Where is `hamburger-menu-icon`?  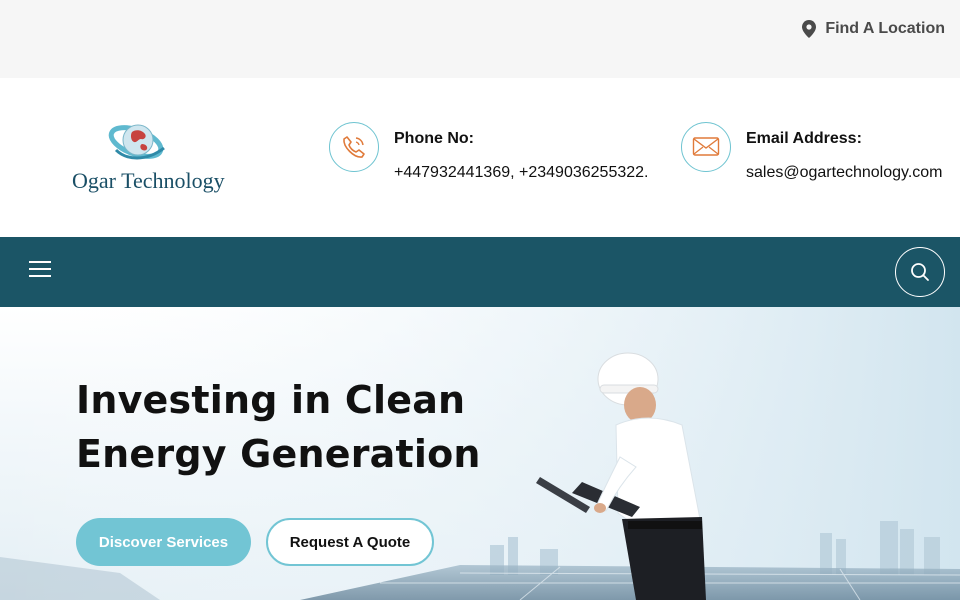 hamburger-menu-icon is located at coordinates (40, 268).